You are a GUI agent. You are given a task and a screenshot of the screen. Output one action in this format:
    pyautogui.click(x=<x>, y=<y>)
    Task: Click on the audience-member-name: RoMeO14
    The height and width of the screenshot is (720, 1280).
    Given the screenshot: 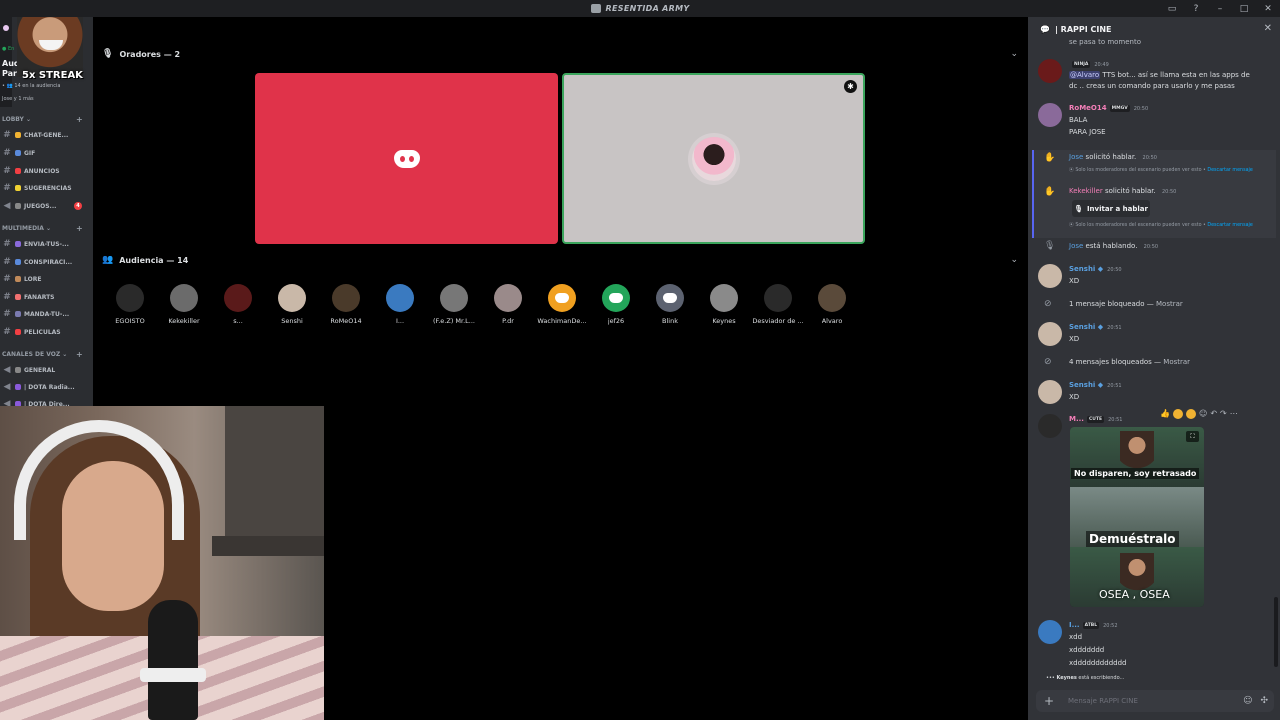 What is the action you would take?
    pyautogui.click(x=346, y=321)
    